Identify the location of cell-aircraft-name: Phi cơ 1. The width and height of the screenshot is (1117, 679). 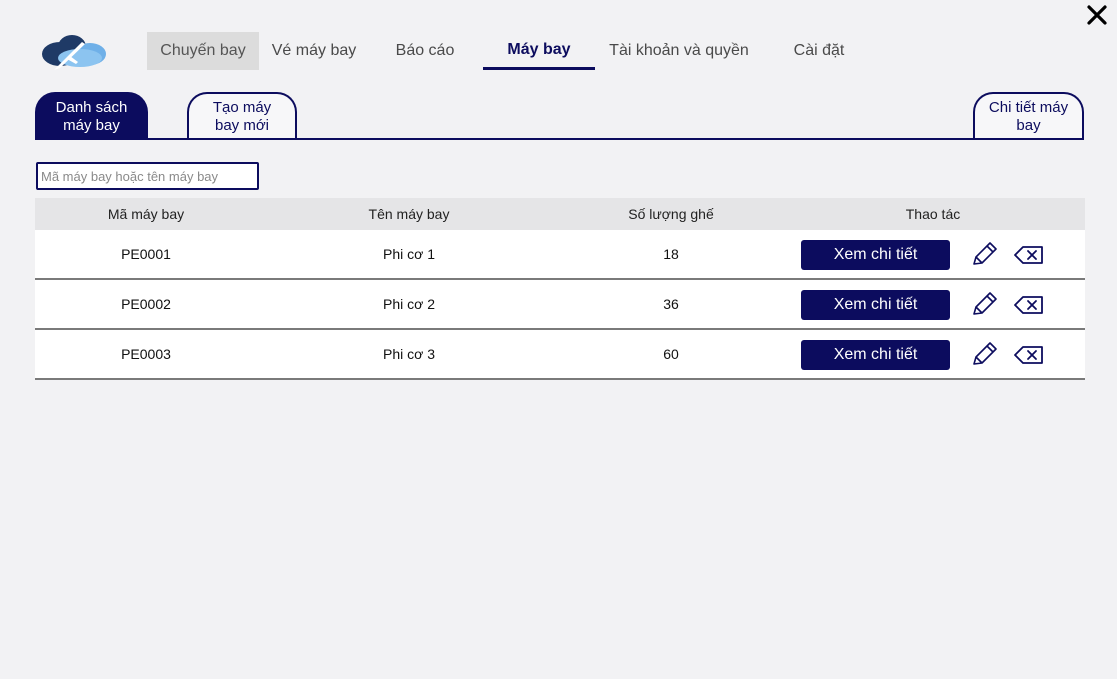
(409, 254).